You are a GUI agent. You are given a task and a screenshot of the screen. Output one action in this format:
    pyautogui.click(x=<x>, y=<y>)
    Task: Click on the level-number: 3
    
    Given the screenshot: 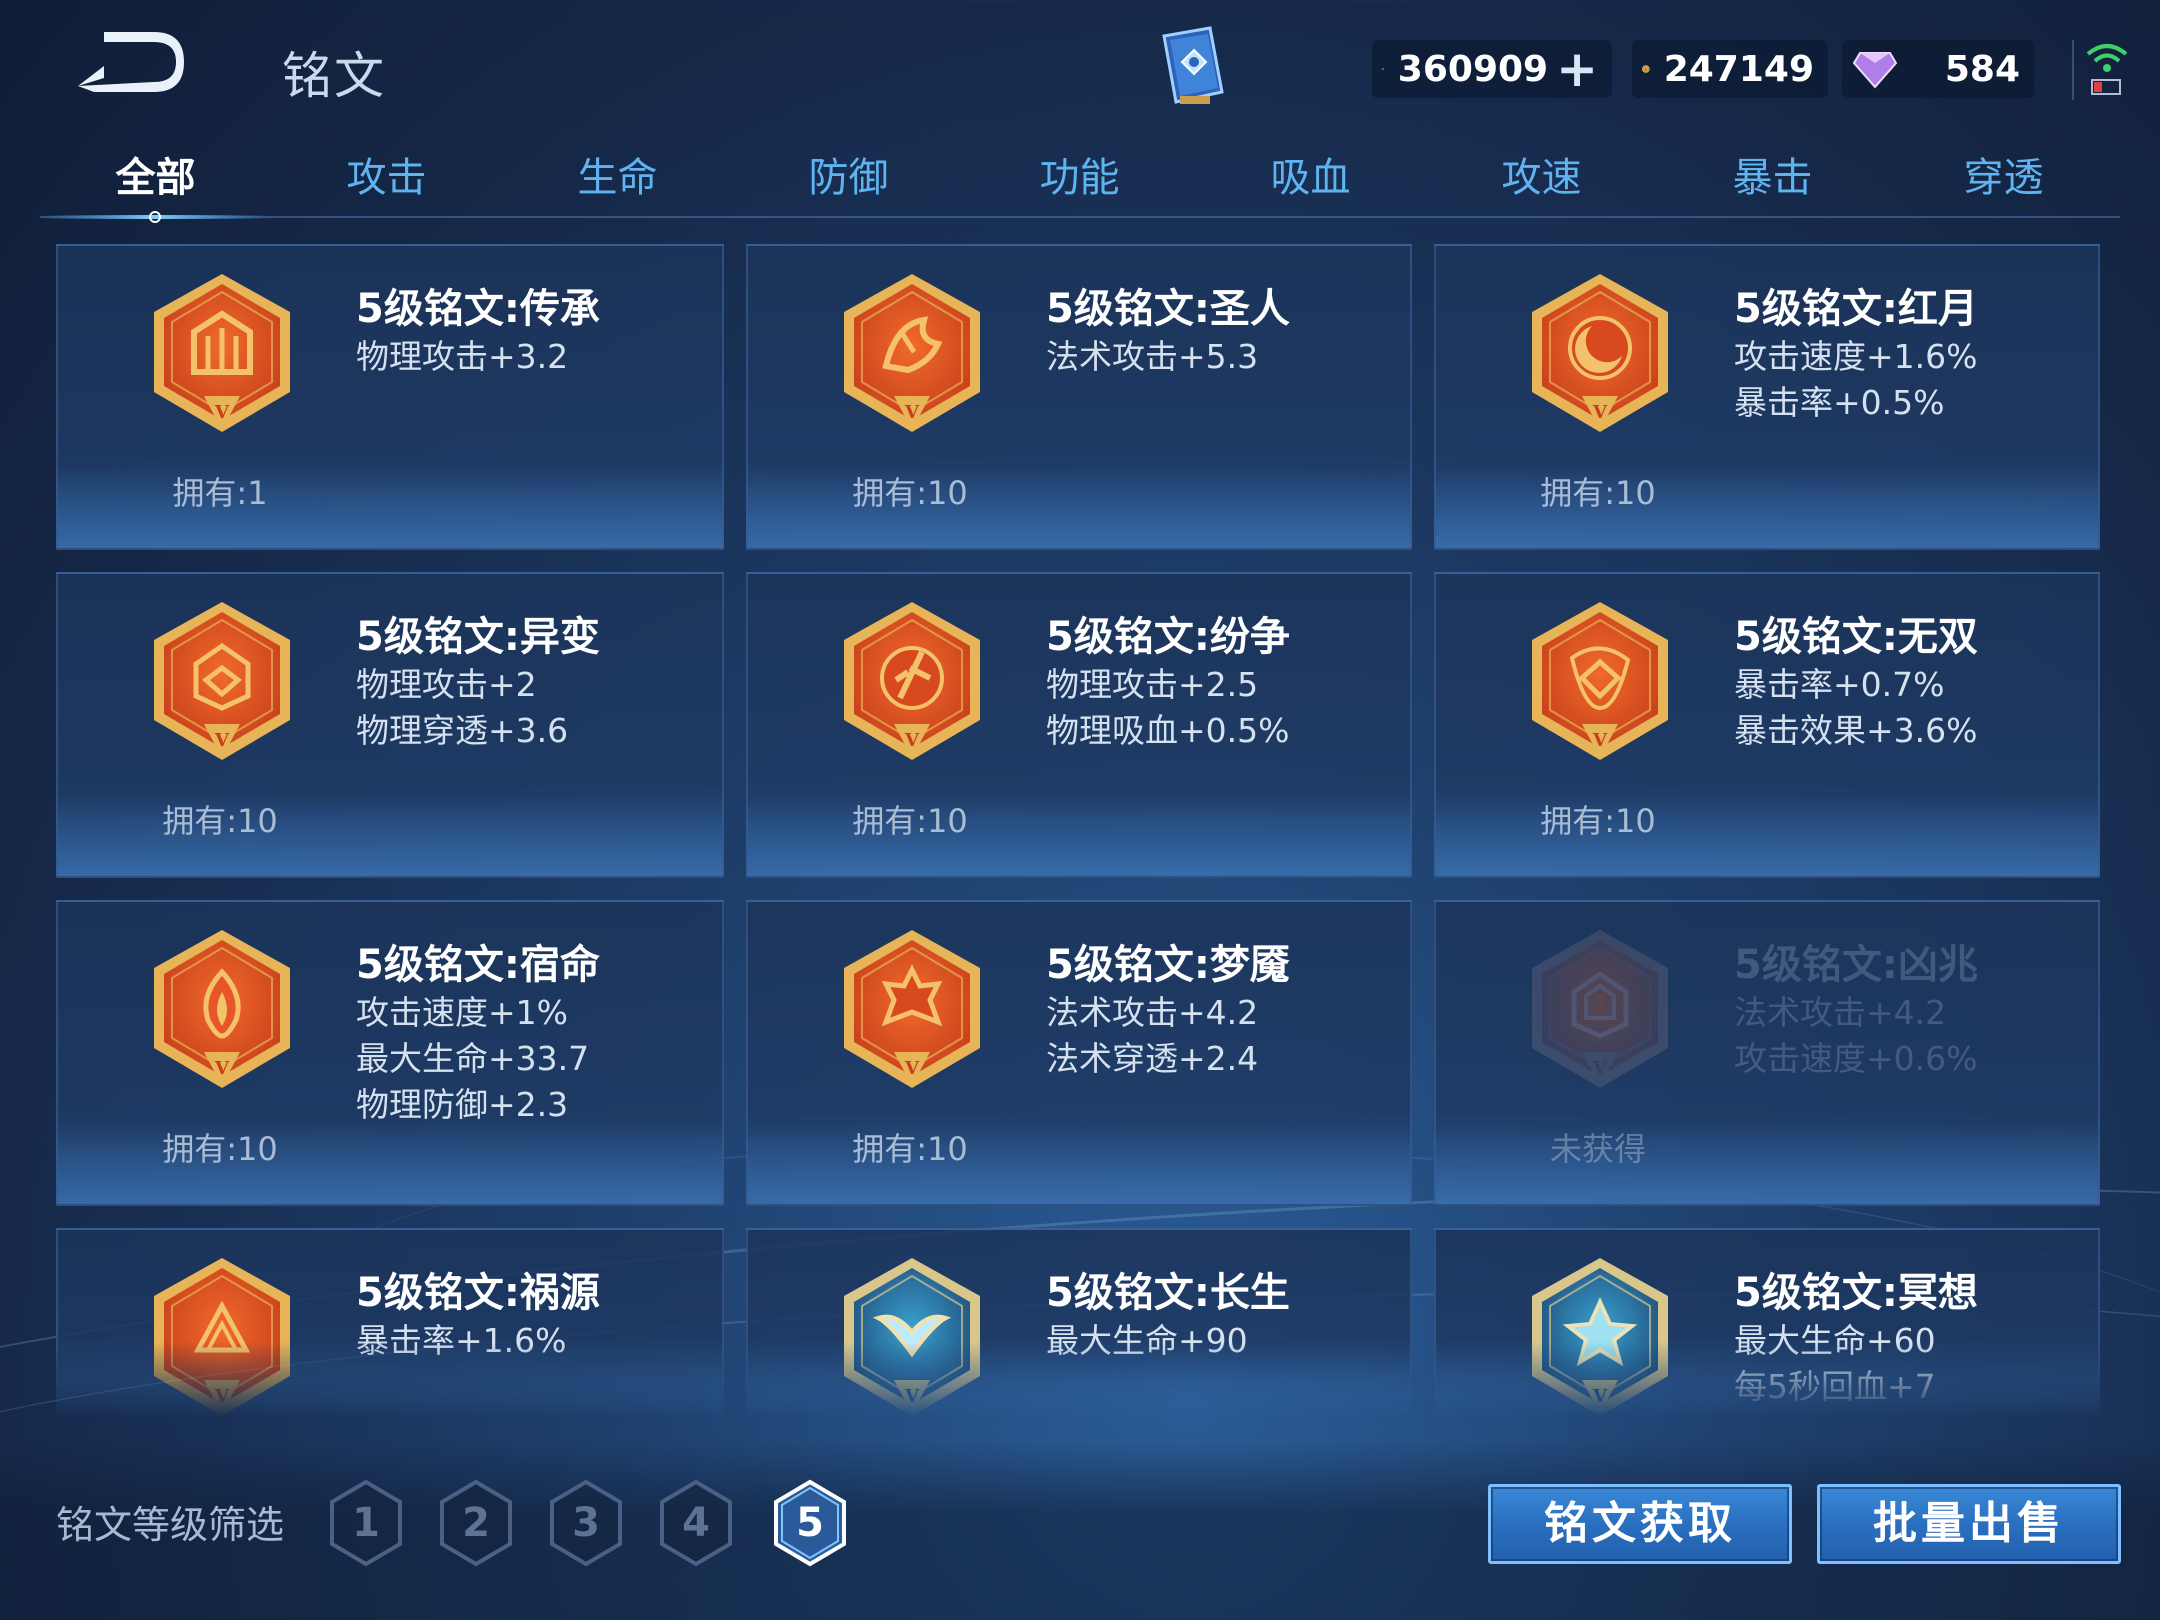 What is the action you would take?
    pyautogui.click(x=586, y=1523)
    